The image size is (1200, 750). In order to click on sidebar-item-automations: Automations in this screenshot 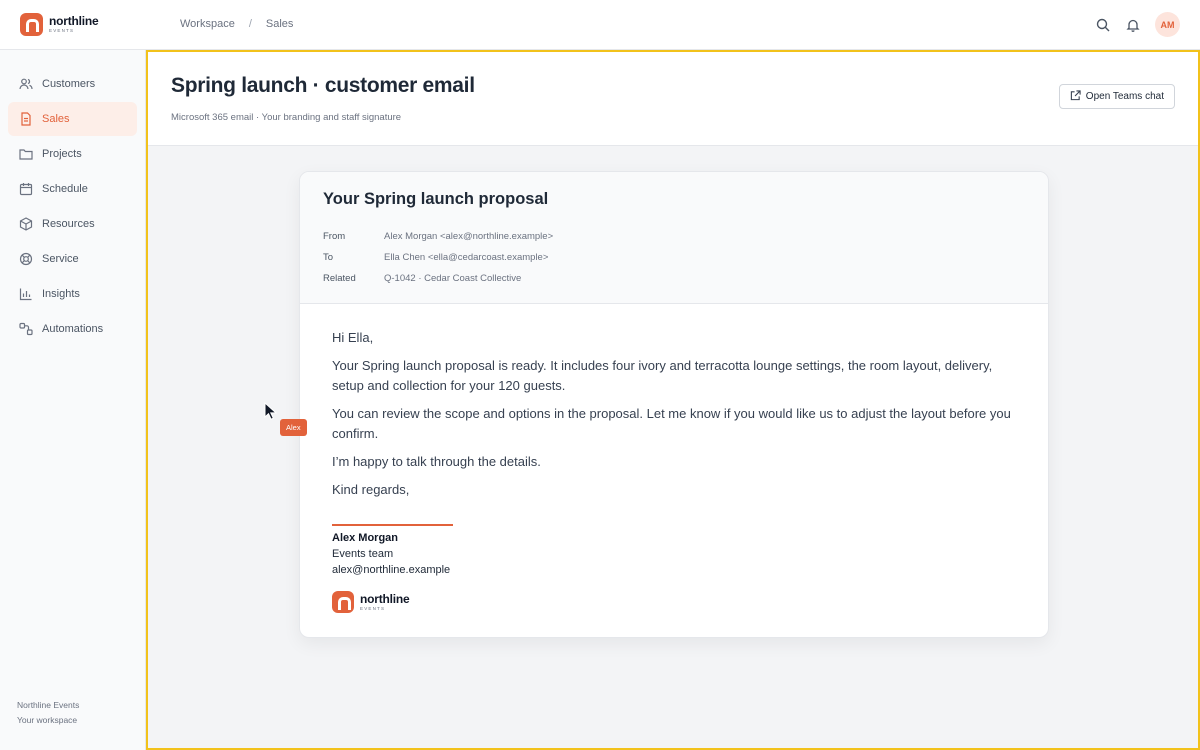, I will do `click(72, 329)`.